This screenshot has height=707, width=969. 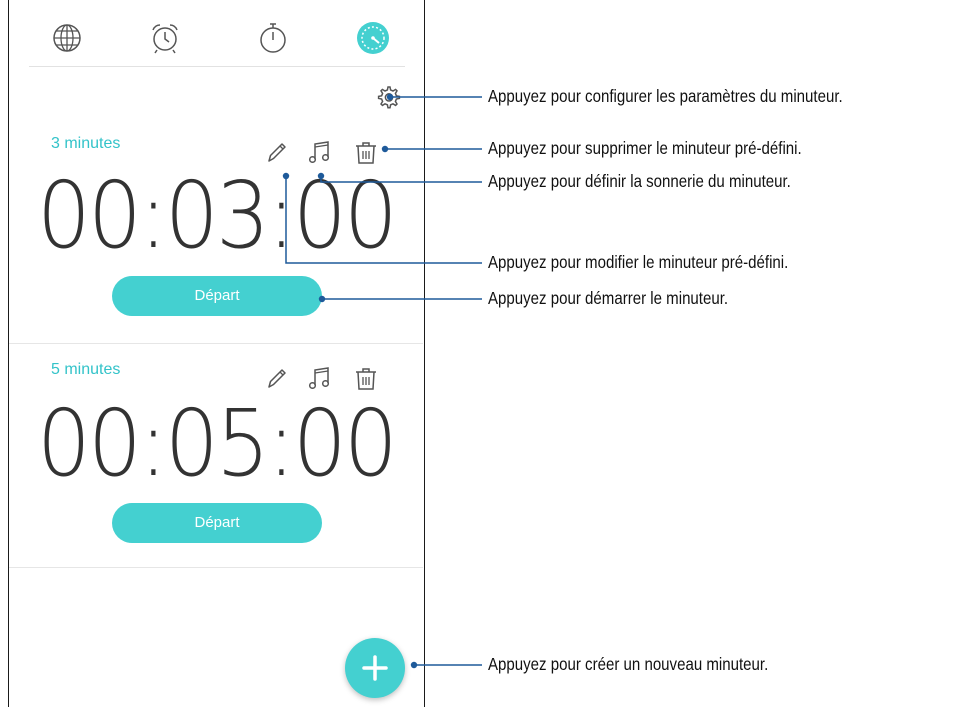 I want to click on annotation-start: Appuyez pour démarrer le minuteur., so click(x=608, y=298).